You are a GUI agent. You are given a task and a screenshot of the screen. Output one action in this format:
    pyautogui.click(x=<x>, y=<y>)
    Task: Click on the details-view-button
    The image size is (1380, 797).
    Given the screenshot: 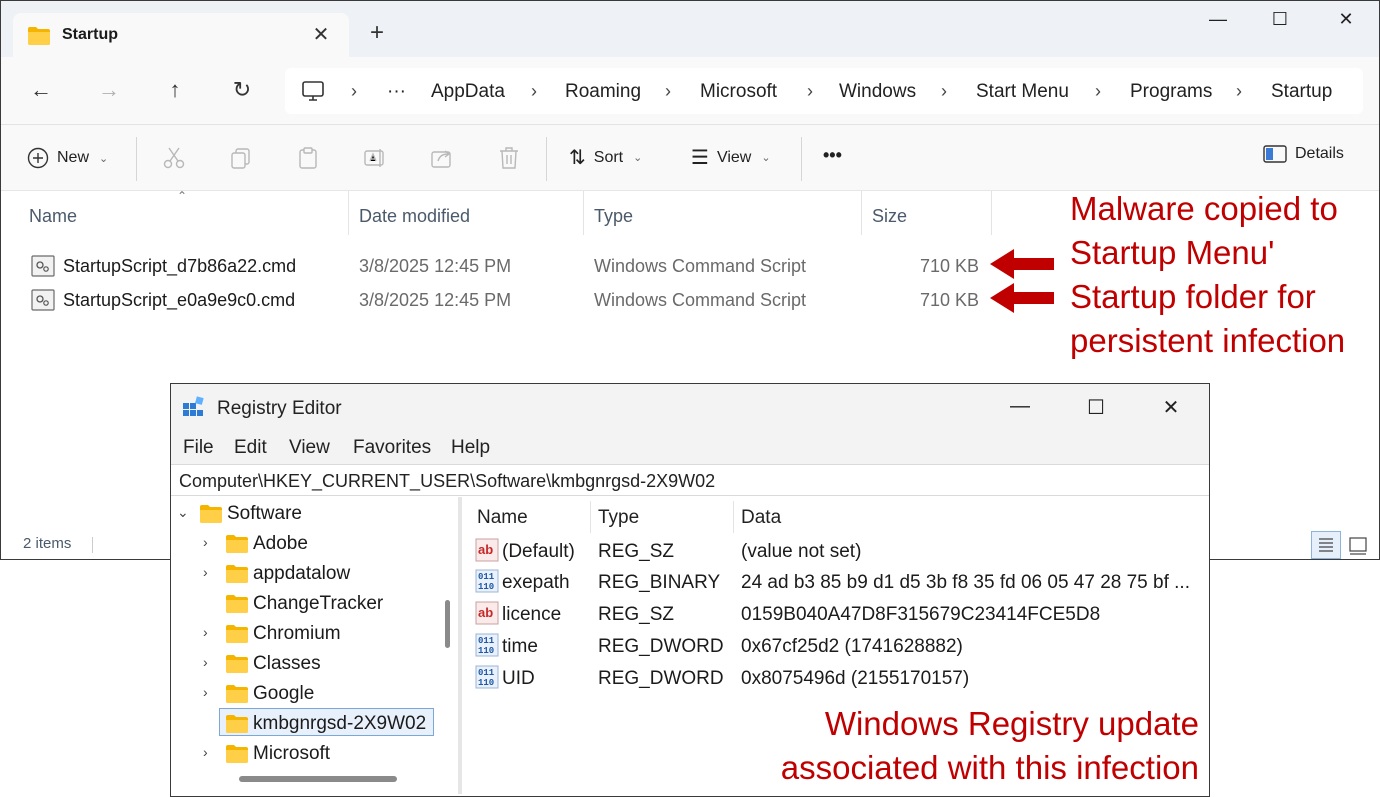 What is the action you would take?
    pyautogui.click(x=1326, y=545)
    